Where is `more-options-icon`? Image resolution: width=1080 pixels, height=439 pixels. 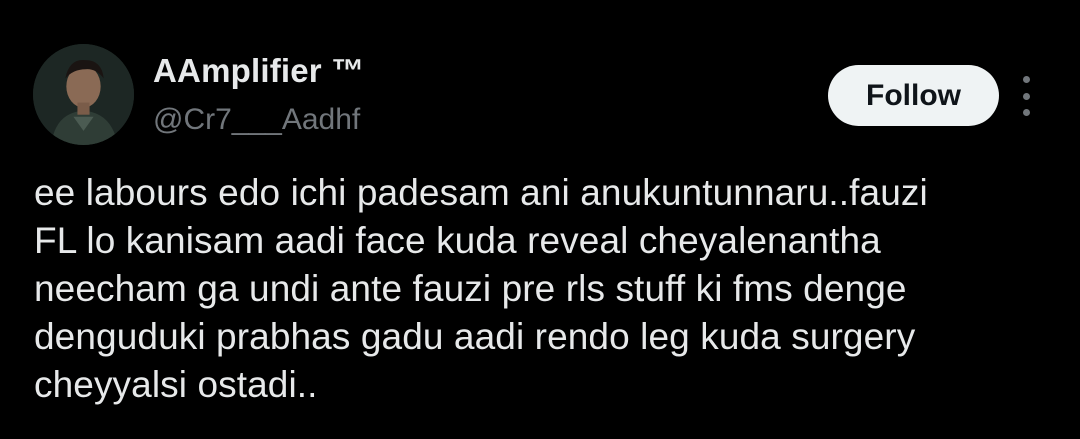
more-options-icon is located at coordinates (1026, 96).